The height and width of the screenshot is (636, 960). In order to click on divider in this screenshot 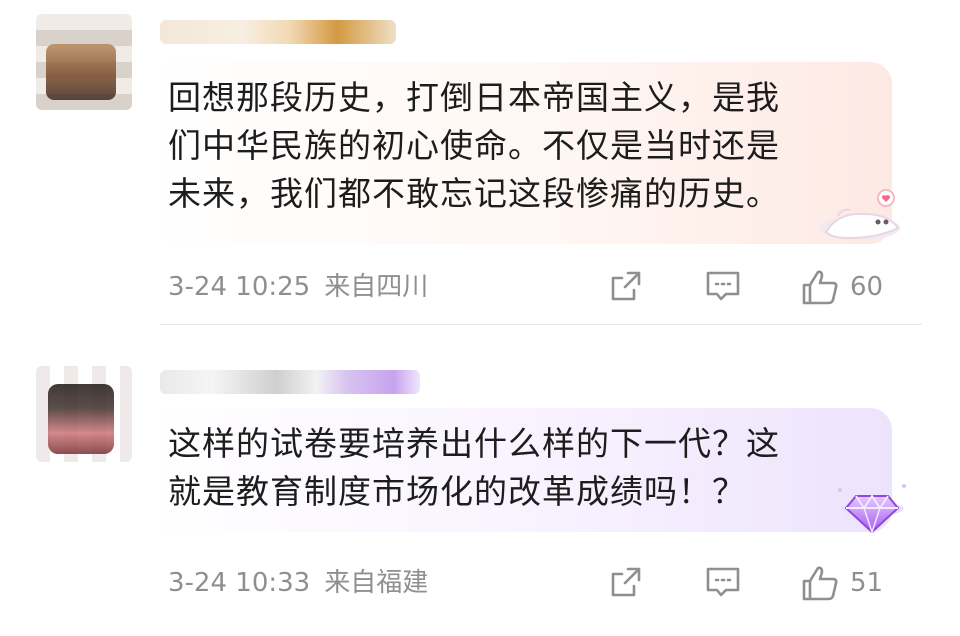, I will do `click(541, 324)`.